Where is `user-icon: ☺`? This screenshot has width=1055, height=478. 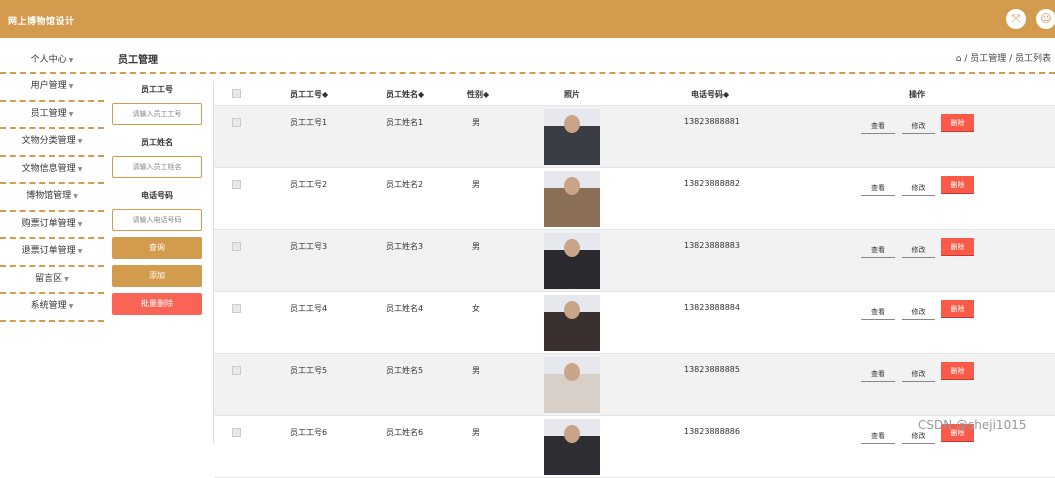 user-icon: ☺ is located at coordinates (1045, 19).